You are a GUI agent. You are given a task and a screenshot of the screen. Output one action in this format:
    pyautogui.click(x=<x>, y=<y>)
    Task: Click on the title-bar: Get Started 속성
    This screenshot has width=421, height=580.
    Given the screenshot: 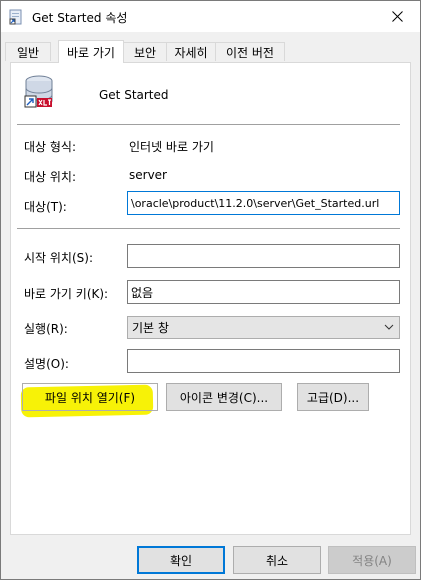 What is the action you would take?
    pyautogui.click(x=210, y=16)
    